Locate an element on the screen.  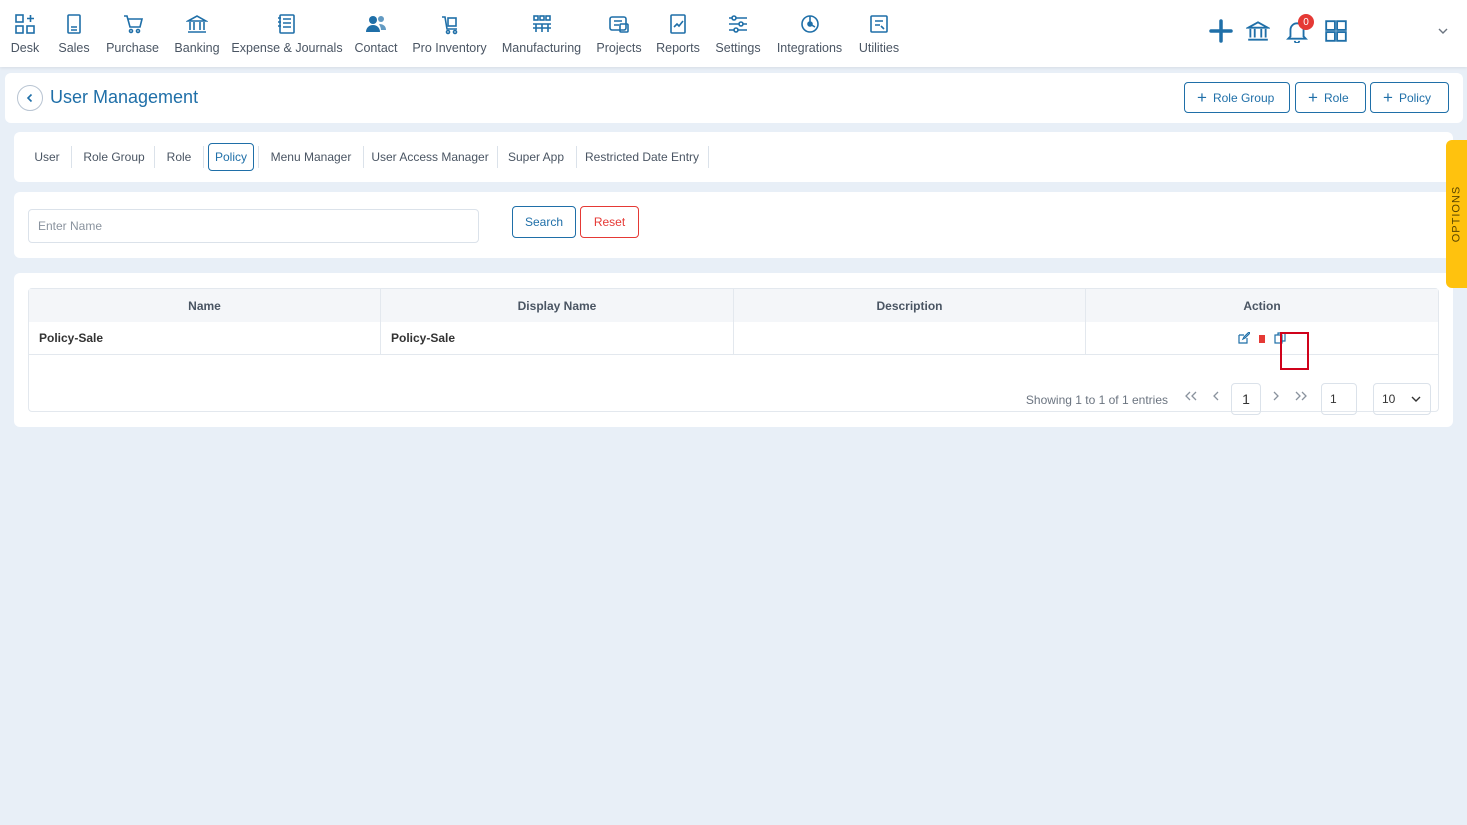
nav-label: Manufacturing is located at coordinates (541, 48).